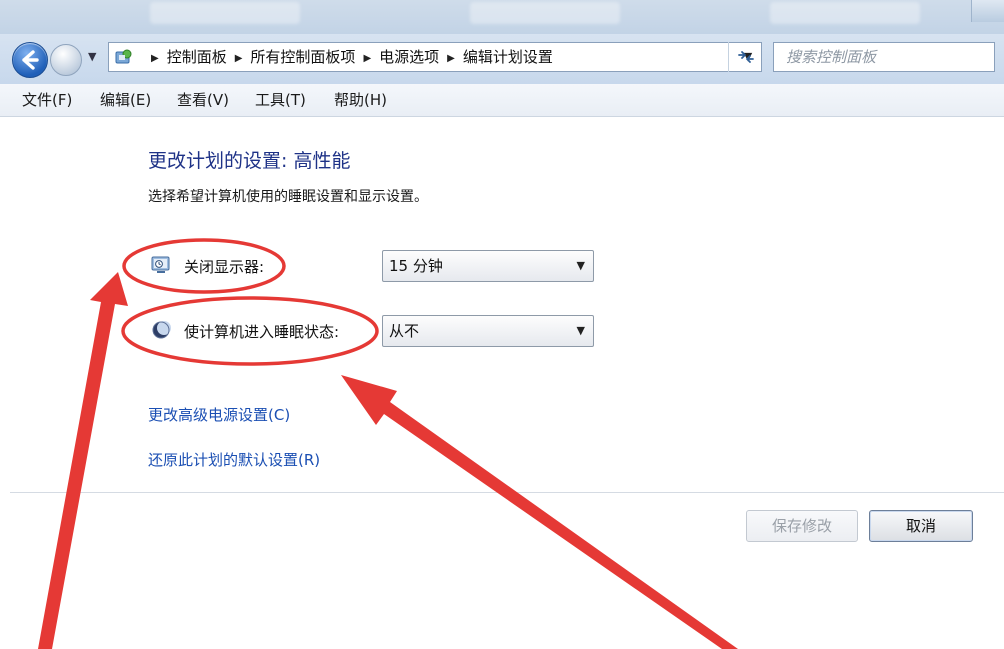 The image size is (1004, 649). What do you see at coordinates (488, 266) in the screenshot?
I see `display-off-select: 15 分钟 ▼` at bounding box center [488, 266].